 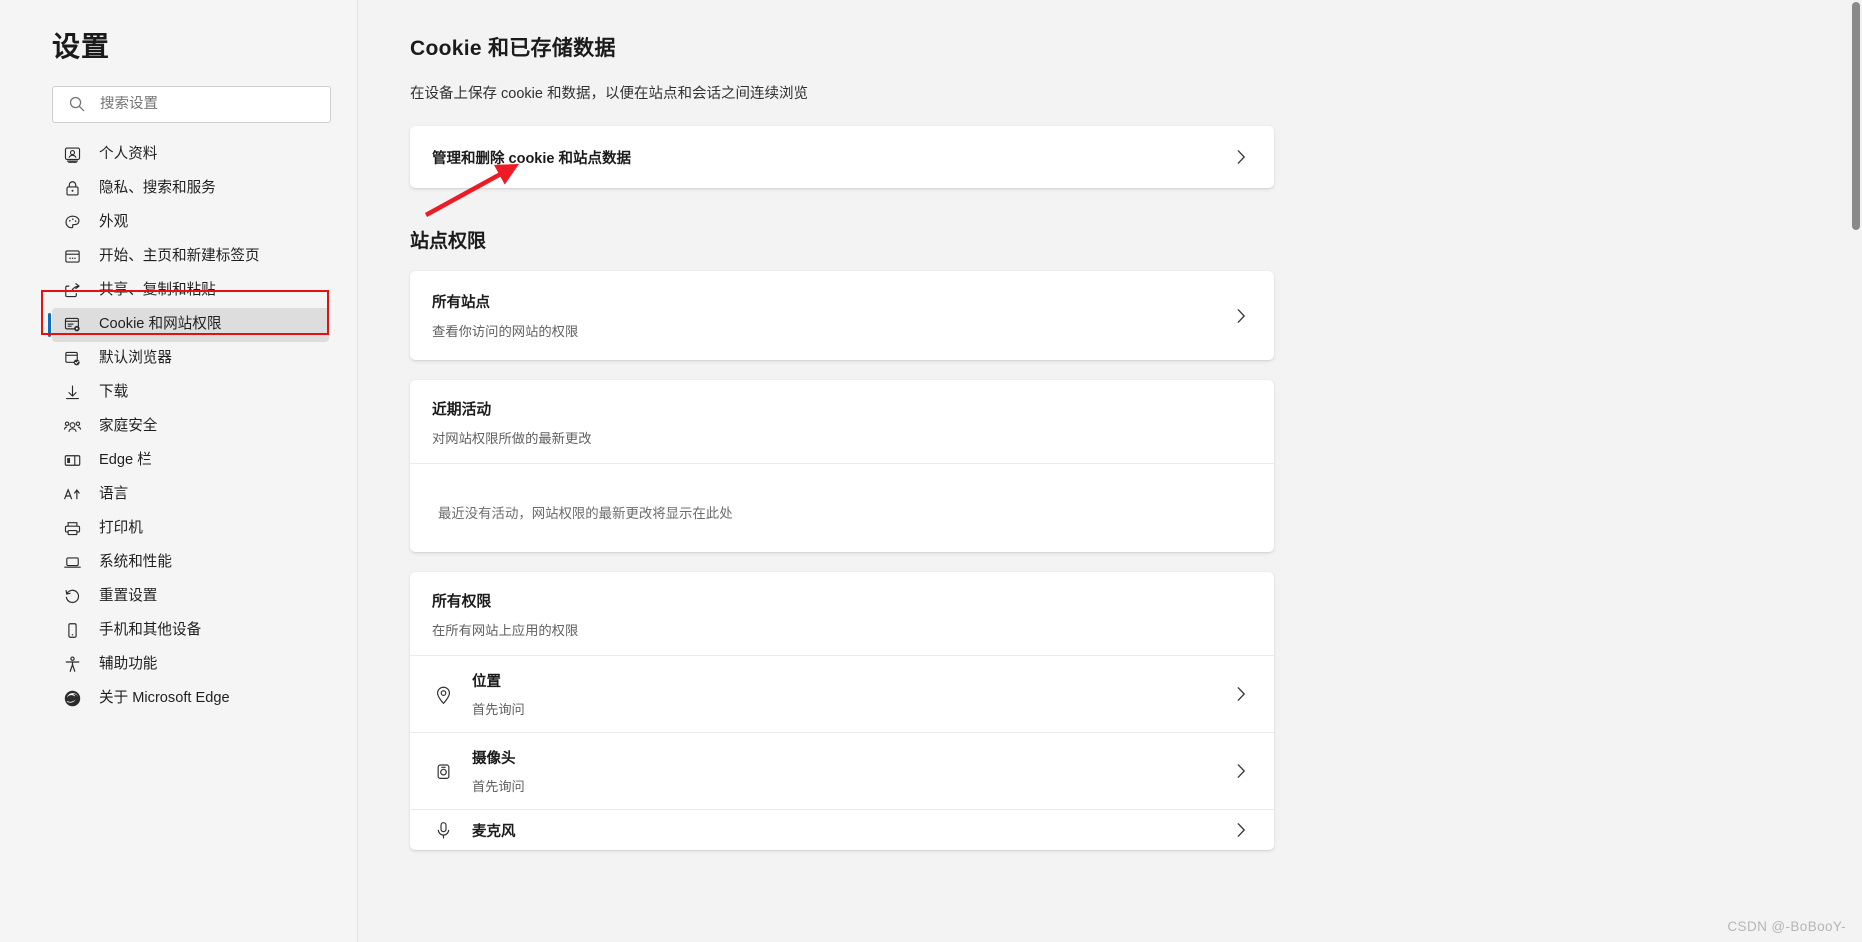 I want to click on sidebar-item-label: 打印机, so click(x=121, y=528).